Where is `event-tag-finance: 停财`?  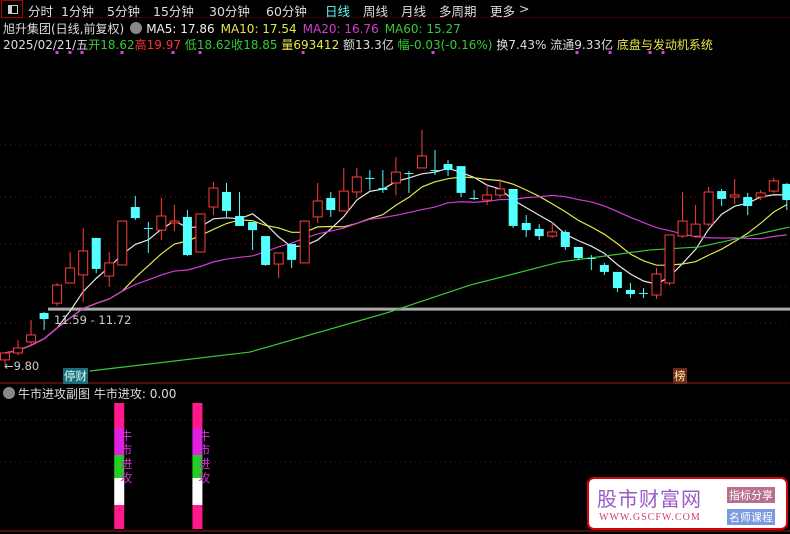 event-tag-finance: 停财 is located at coordinates (75, 376).